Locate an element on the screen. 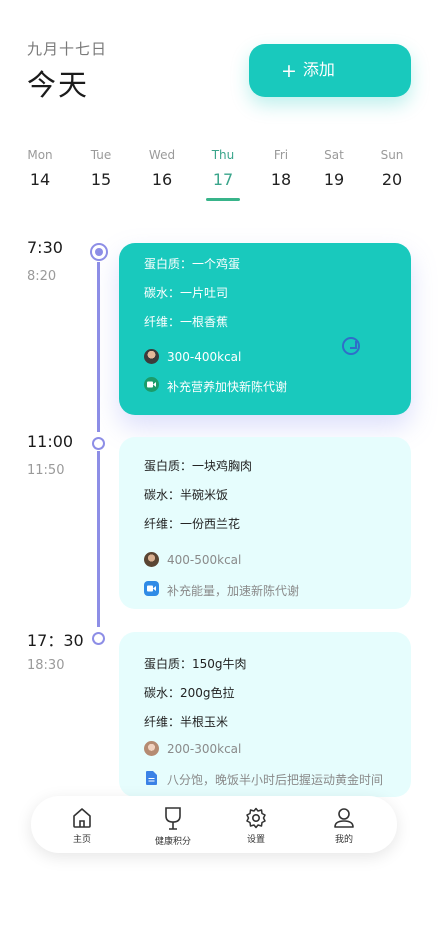  tab-label: 我的 is located at coordinates (343, 840).